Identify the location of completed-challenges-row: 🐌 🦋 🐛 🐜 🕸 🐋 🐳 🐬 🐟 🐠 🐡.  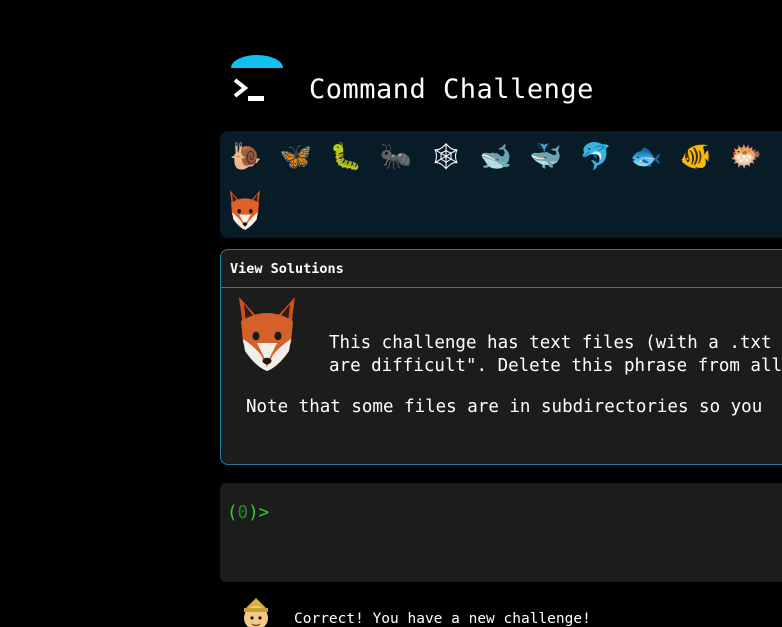
(496, 157).